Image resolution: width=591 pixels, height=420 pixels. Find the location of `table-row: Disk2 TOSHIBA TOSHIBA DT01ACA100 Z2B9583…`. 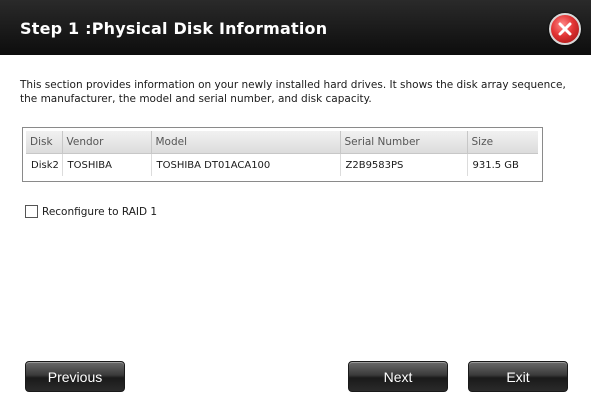

table-row: Disk2 TOSHIBA TOSHIBA DT01ACA100 Z2B9583… is located at coordinates (282, 164).